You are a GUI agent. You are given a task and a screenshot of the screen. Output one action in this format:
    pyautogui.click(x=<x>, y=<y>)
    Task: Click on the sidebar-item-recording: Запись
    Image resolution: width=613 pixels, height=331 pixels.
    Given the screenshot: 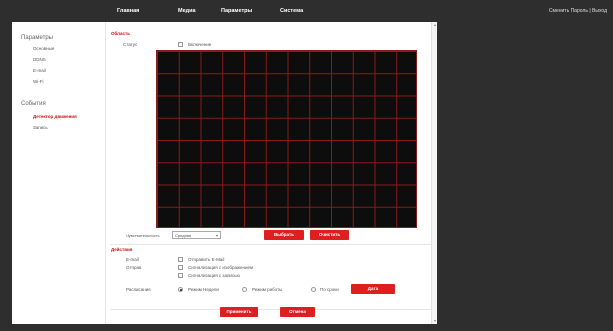 What is the action you would take?
    pyautogui.click(x=40, y=127)
    